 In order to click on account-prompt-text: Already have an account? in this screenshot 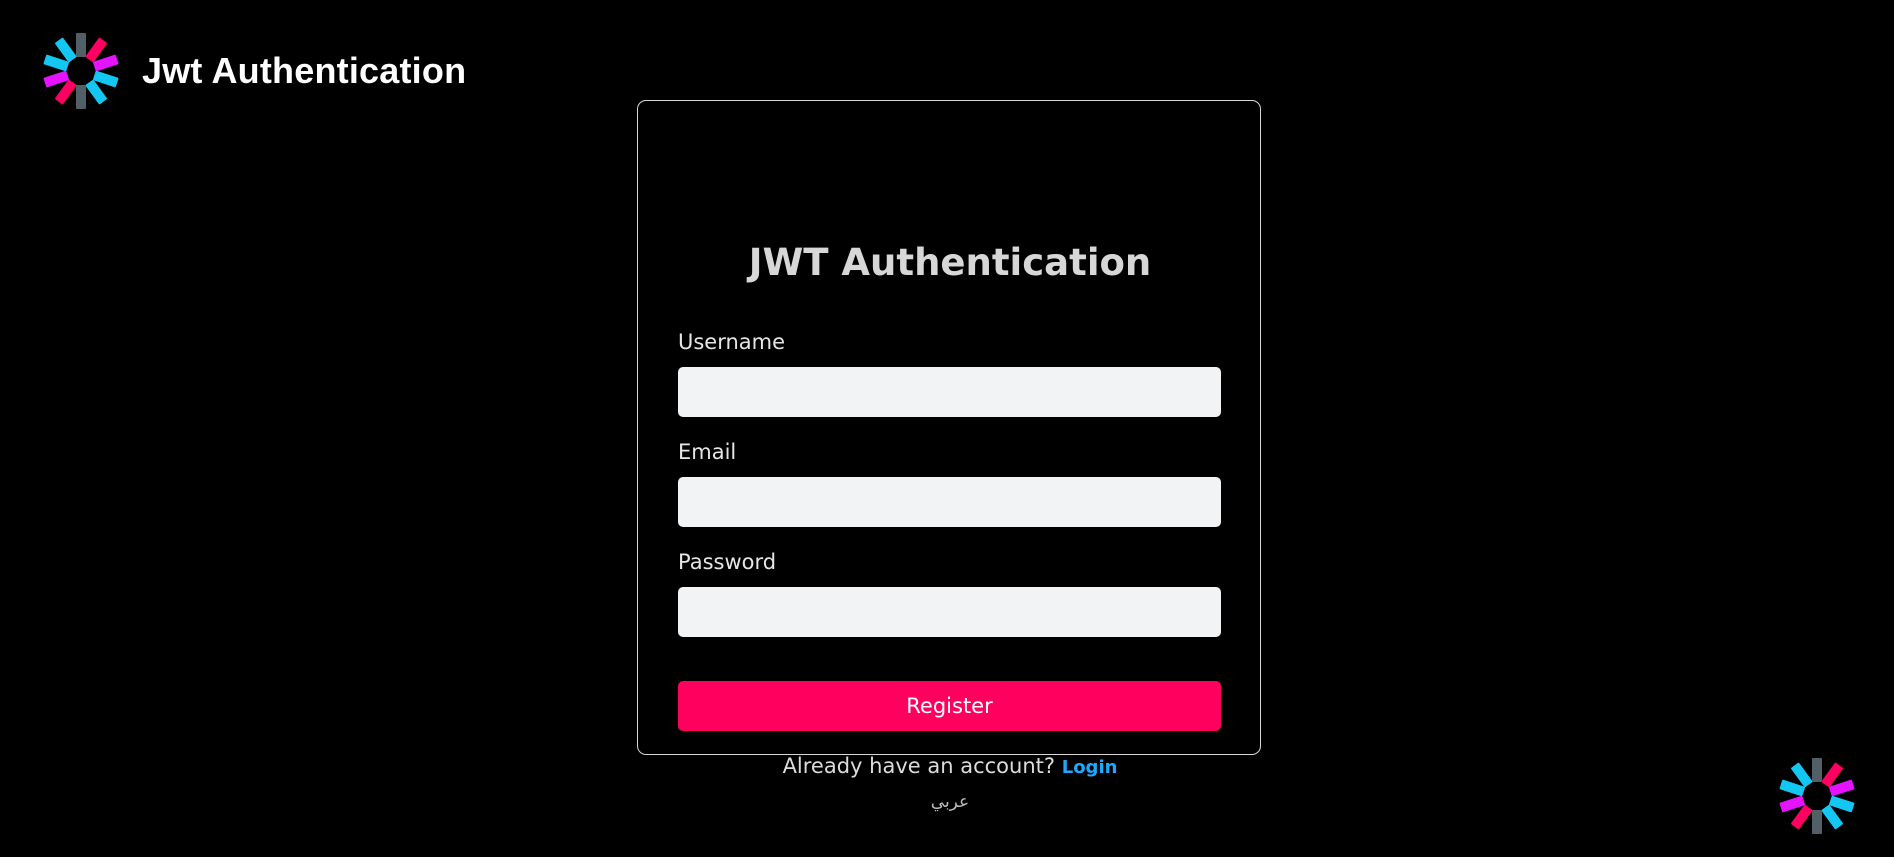, I will do `click(919, 766)`.